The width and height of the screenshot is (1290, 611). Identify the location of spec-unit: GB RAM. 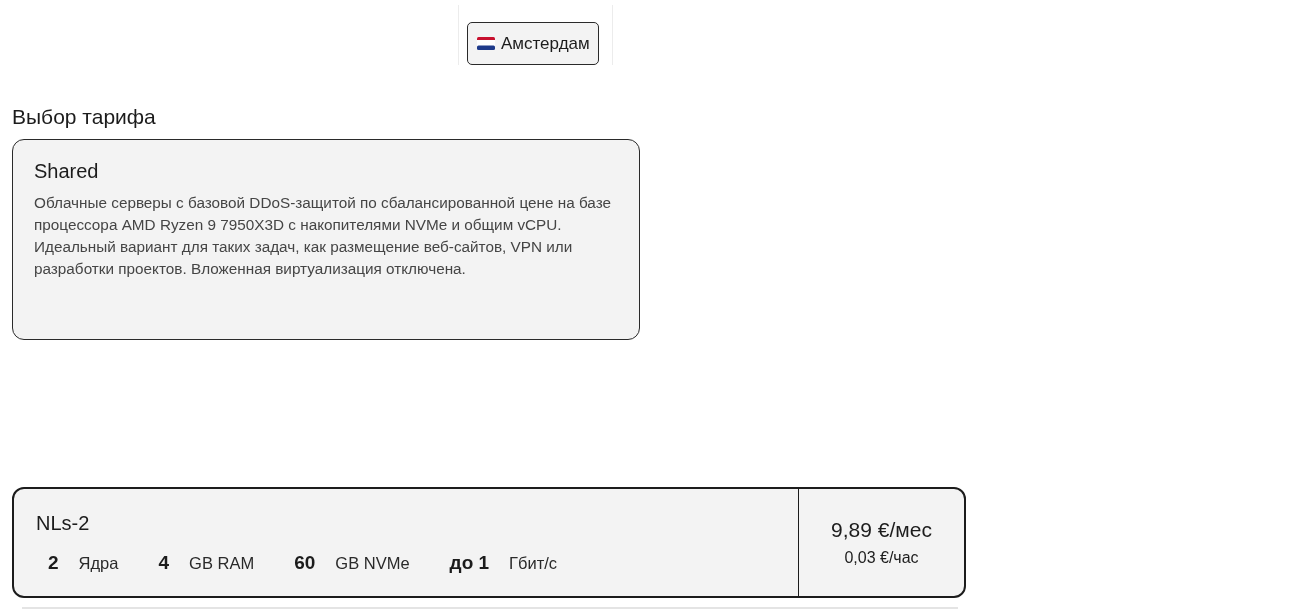
(222, 563).